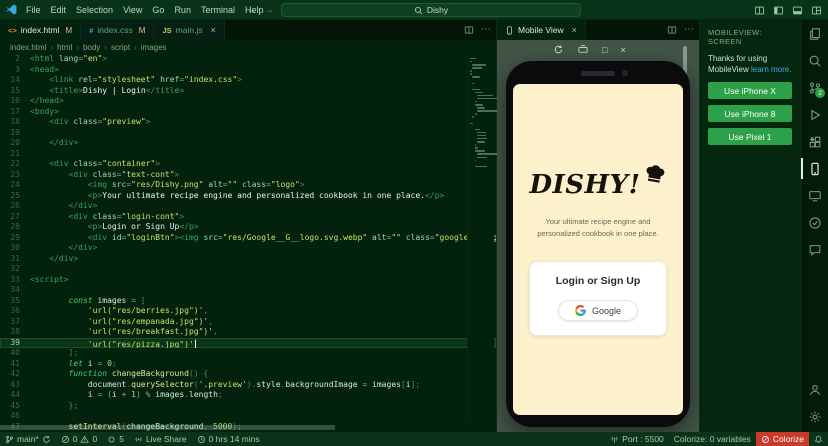 This screenshot has width=828, height=446. What do you see at coordinates (248, 364) in the screenshot?
I see `code-line: 41 let i = 0;` at bounding box center [248, 364].